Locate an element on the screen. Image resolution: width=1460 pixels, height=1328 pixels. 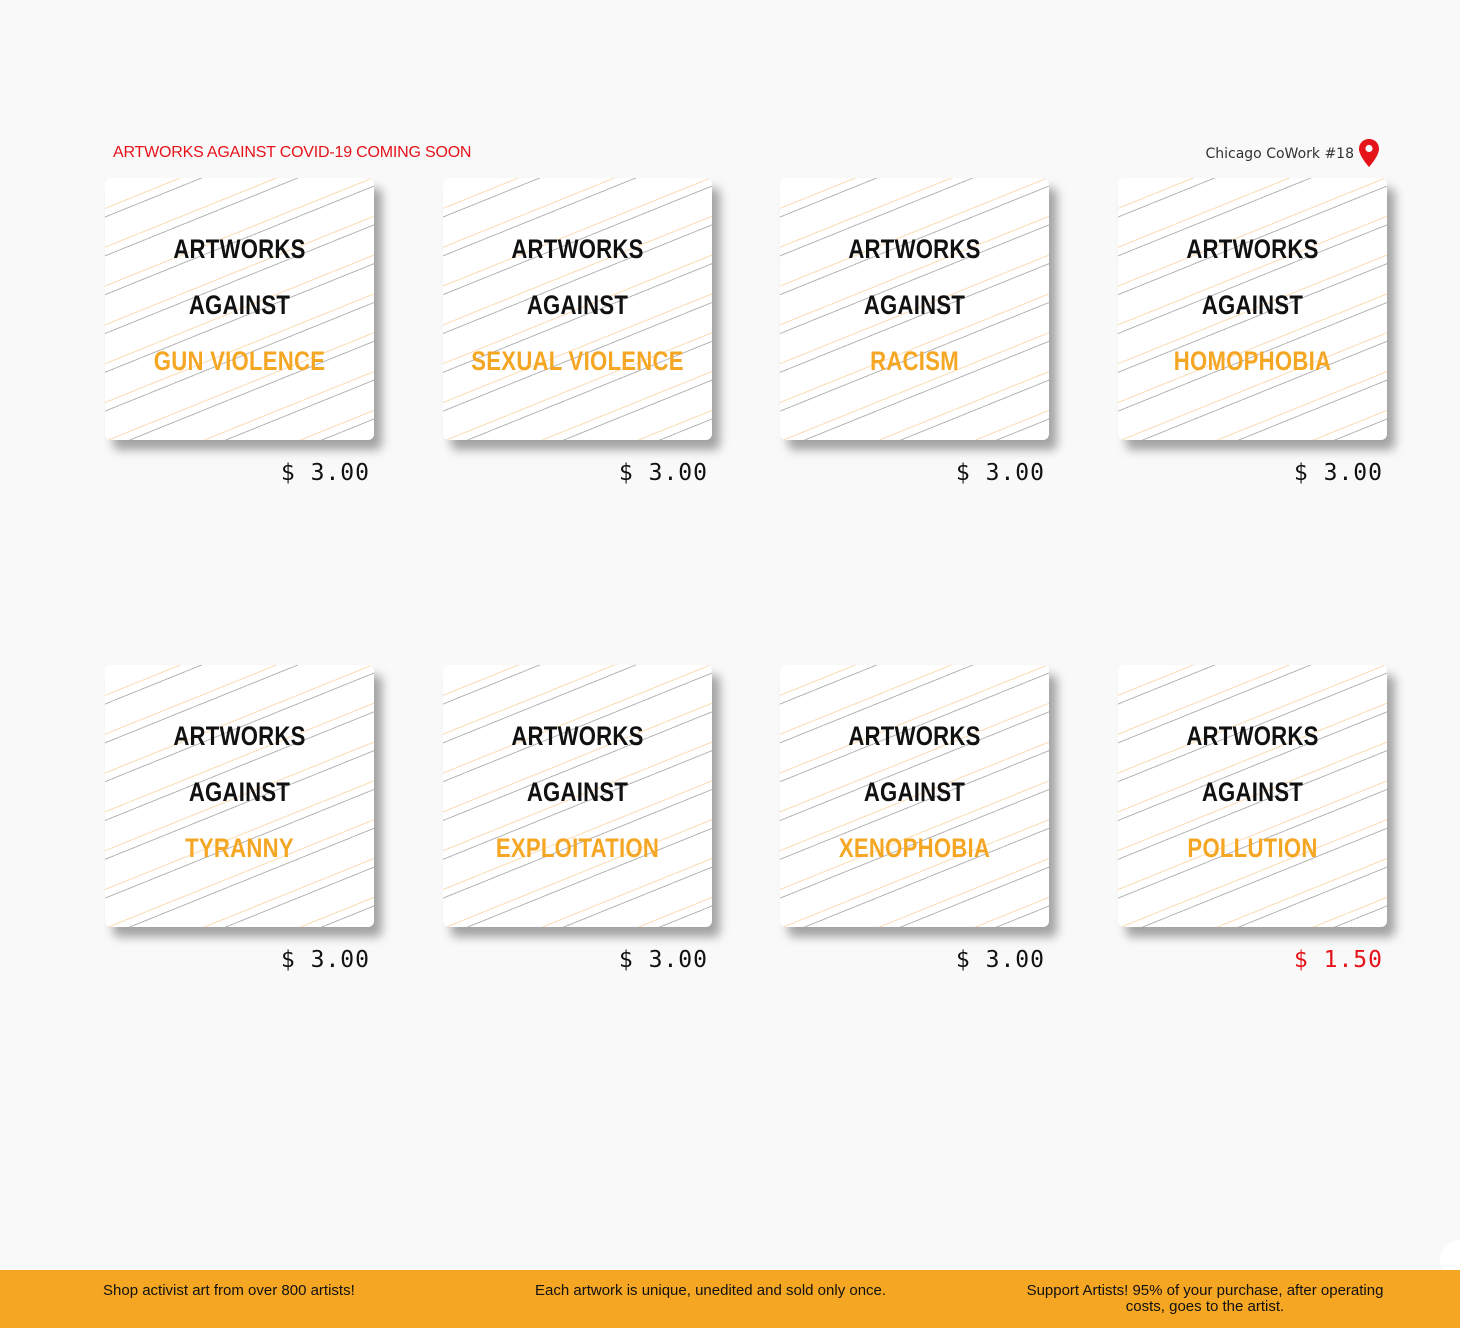
product-title-line3: POLLUTION is located at coordinates (1252, 848).